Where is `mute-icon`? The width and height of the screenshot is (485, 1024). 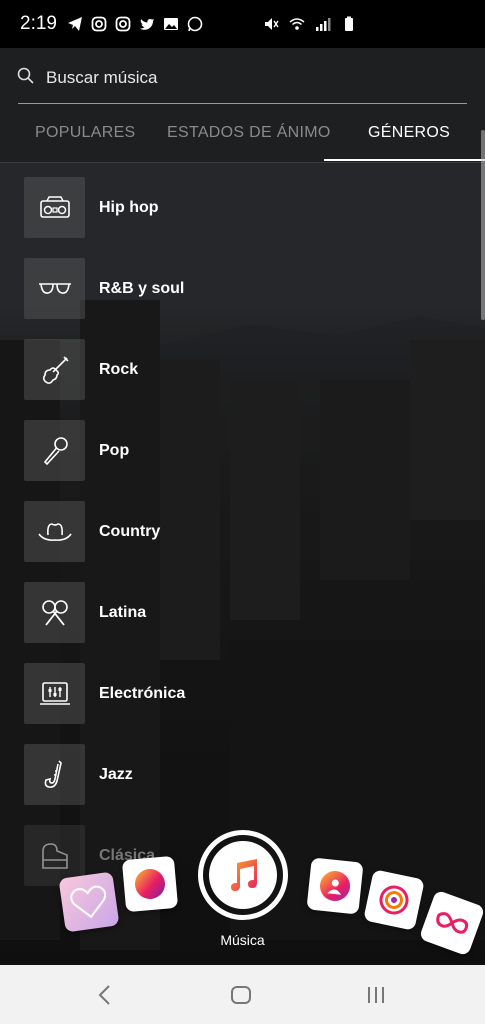
mute-icon is located at coordinates (272, 24).